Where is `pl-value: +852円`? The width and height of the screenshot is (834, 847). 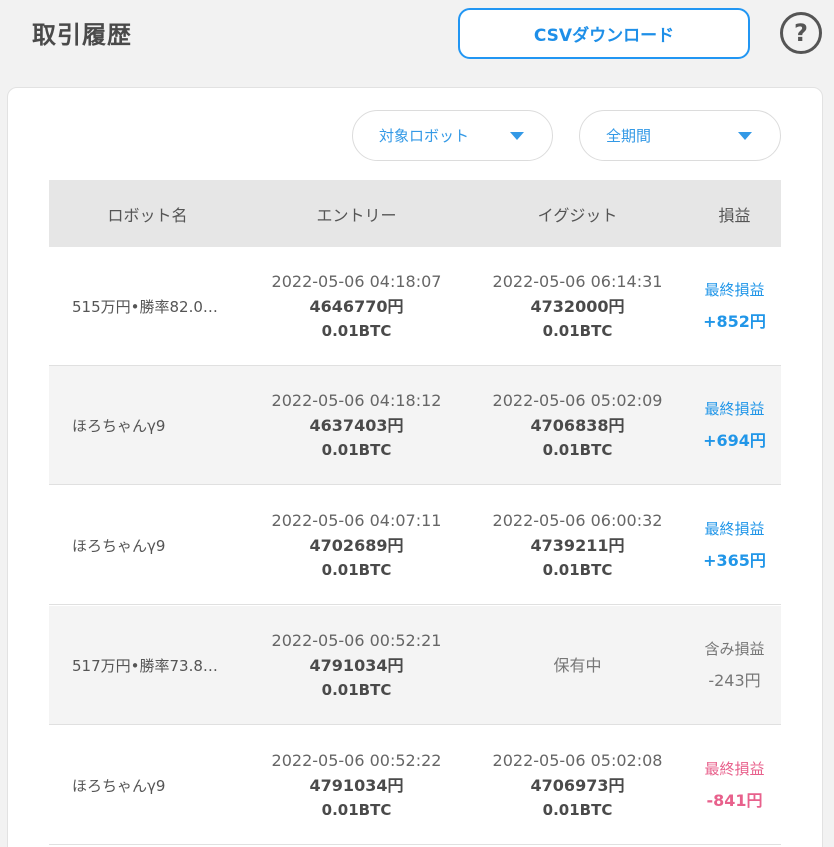
pl-value: +852円 is located at coordinates (734, 321).